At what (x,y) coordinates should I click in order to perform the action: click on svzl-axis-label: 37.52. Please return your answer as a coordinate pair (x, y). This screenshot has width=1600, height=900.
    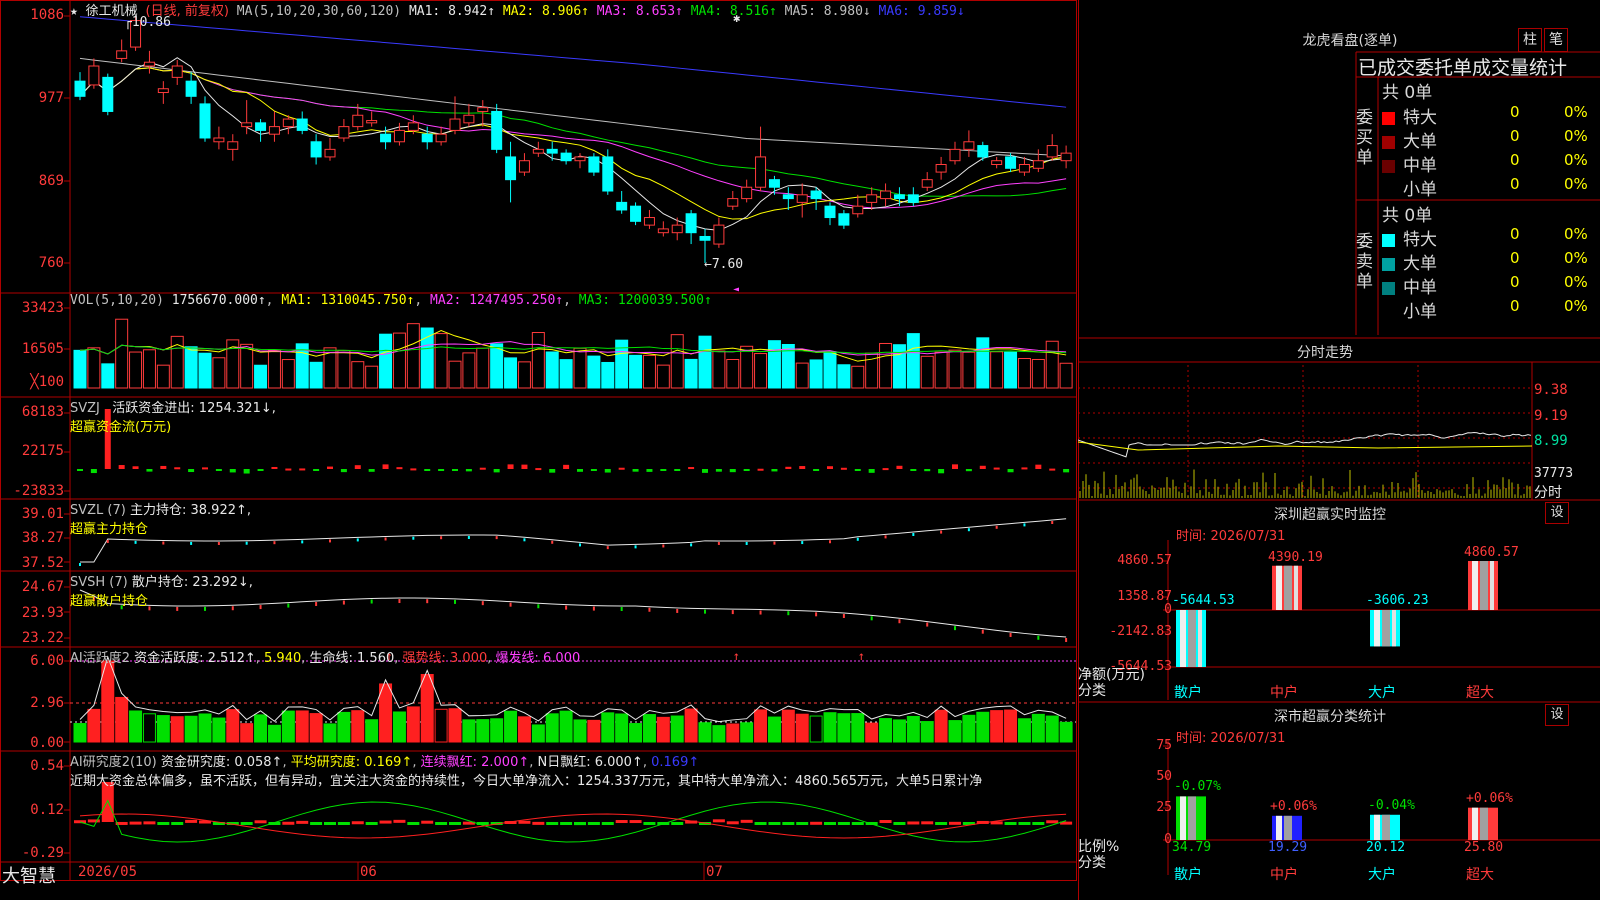
    Looking at the image, I should click on (42, 563).